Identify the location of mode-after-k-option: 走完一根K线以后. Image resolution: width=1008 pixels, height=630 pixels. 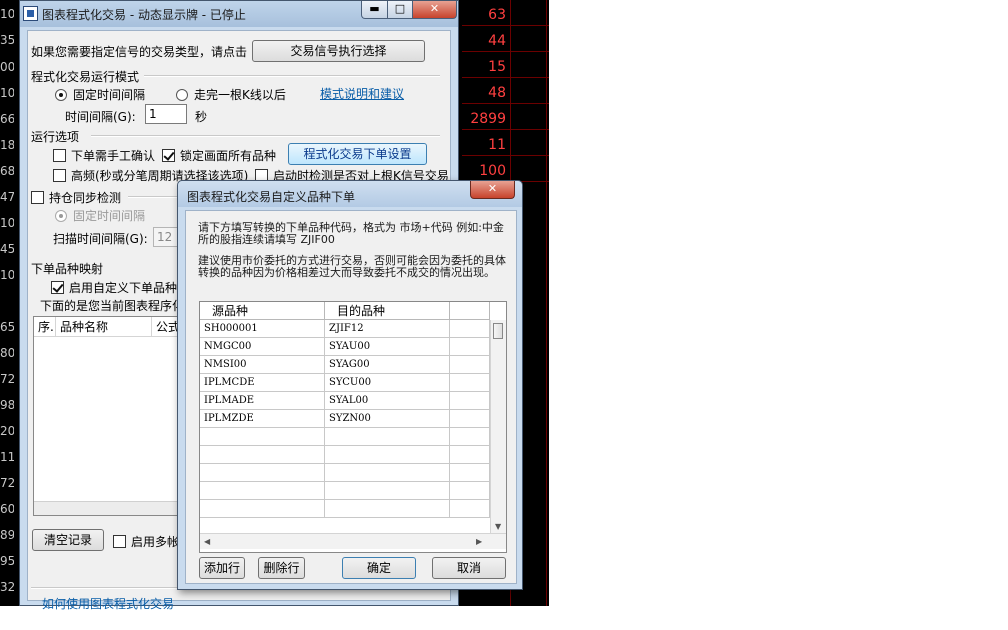
(231, 94).